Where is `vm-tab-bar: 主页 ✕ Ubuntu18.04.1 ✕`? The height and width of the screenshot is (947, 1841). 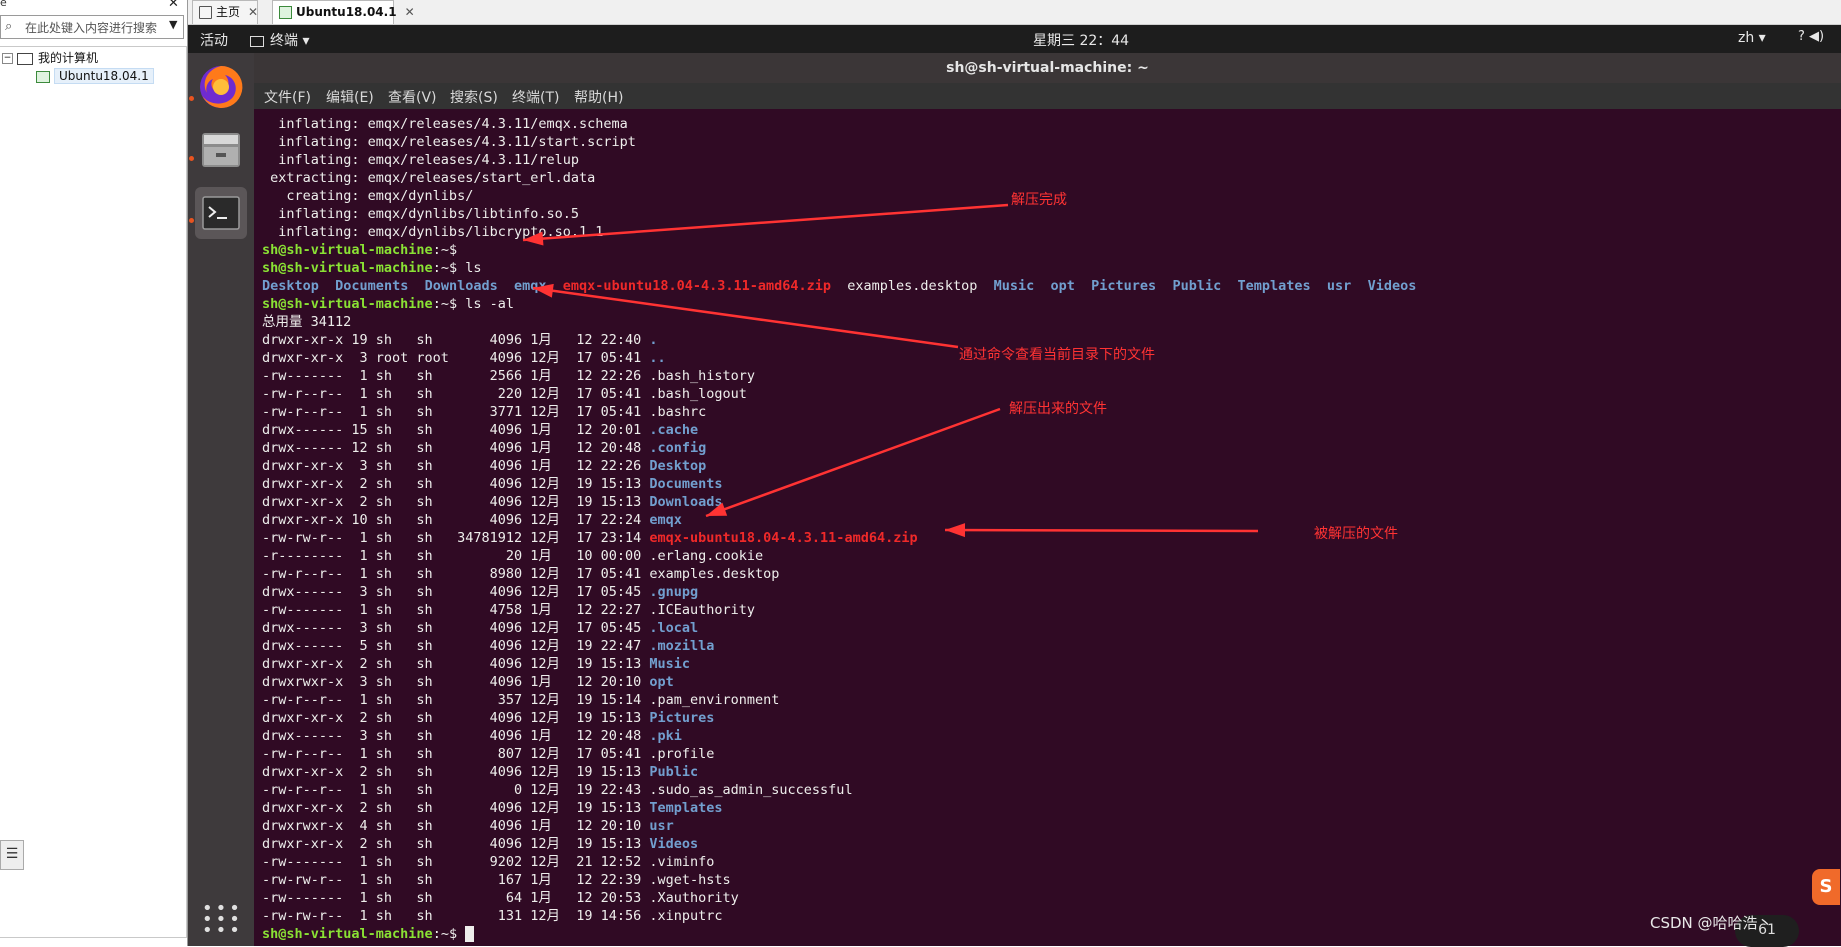 vm-tab-bar: 主页 ✕ Ubuntu18.04.1 ✕ is located at coordinates (1014, 12).